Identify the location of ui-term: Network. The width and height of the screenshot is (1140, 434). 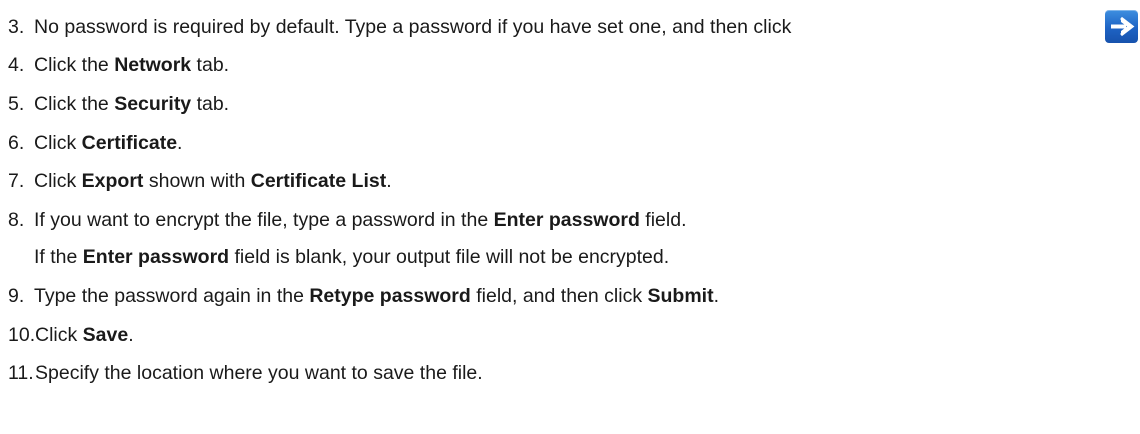
(153, 65).